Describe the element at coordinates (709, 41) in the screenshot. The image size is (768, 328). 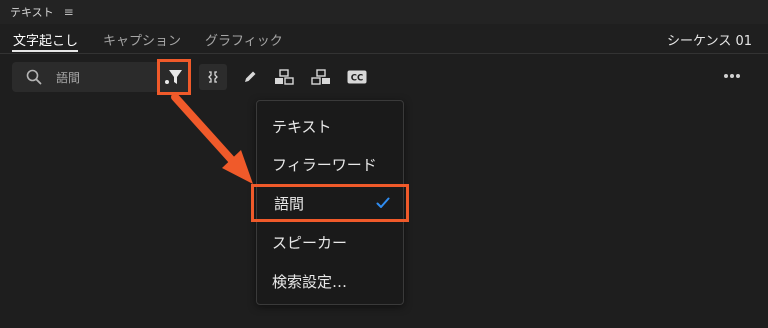
I see `sequence-name: シーケンス 01` at that location.